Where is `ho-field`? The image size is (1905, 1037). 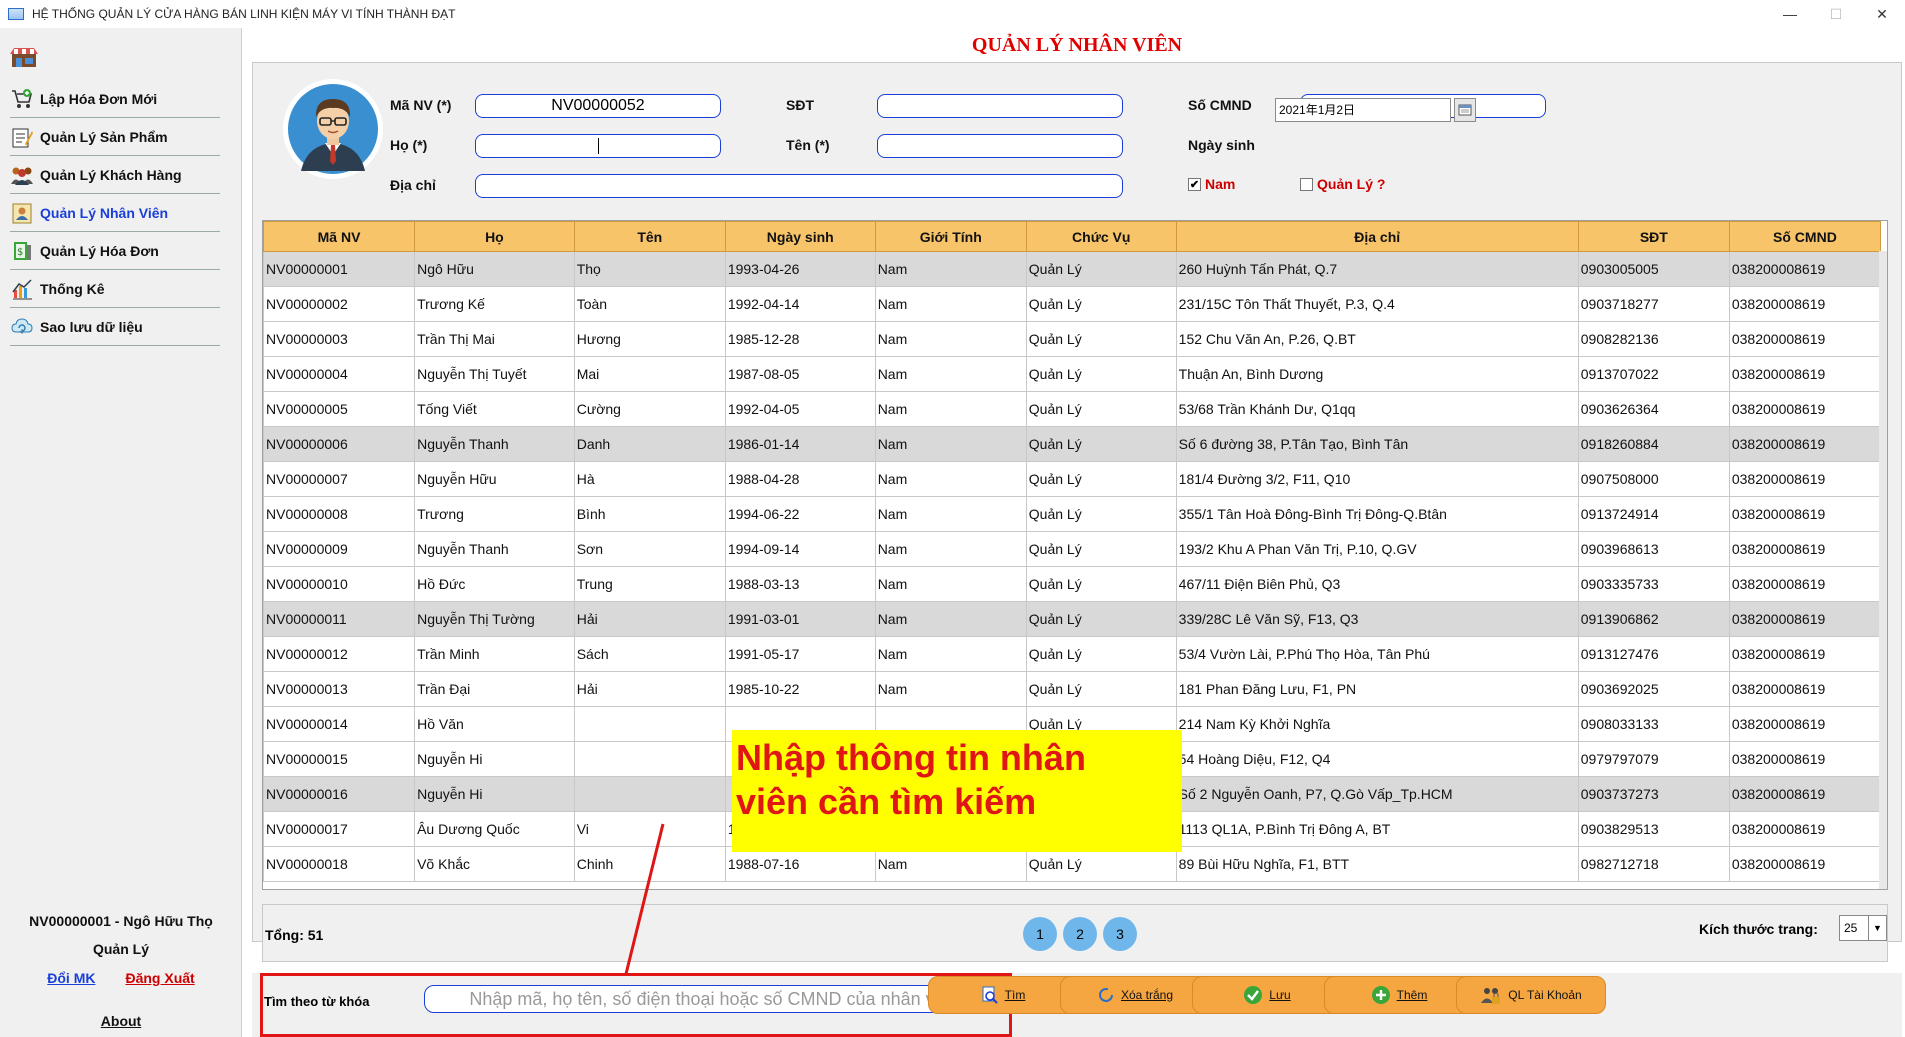 ho-field is located at coordinates (598, 146).